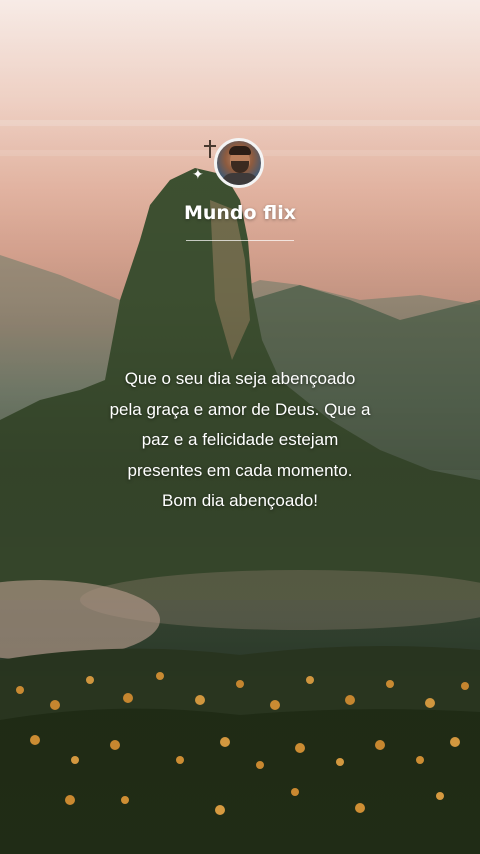 This screenshot has height=854, width=480. Describe the element at coordinates (240, 378) in the screenshot. I see `message-line: Que o seu dia seja abençoado` at that location.